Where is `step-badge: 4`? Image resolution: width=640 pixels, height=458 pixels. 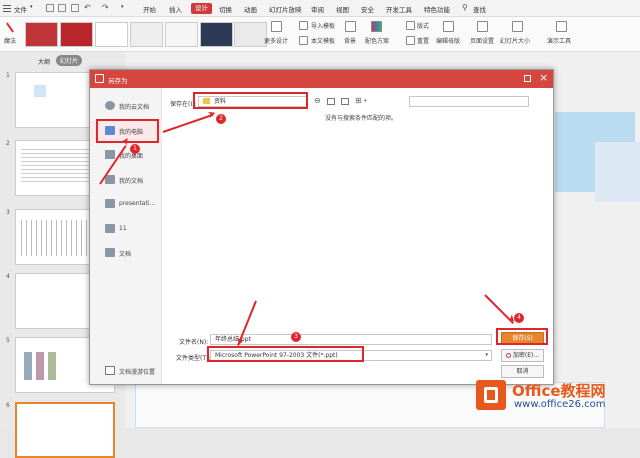 step-badge: 4 is located at coordinates (519, 318).